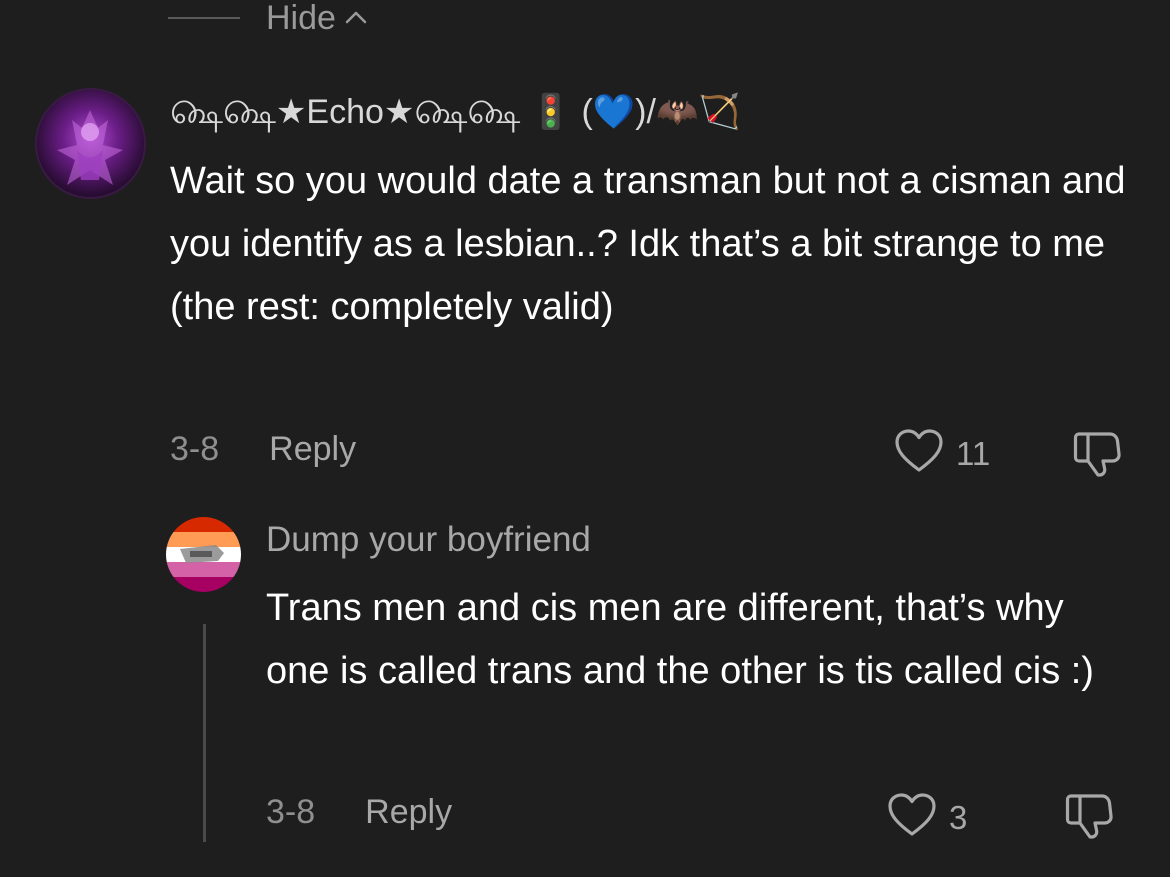 The height and width of the screenshot is (877, 1170). I want to click on comment-username: ௸௸★Echo★௸௸ 🚦 (💙)/🦇🏹, so click(455, 114).